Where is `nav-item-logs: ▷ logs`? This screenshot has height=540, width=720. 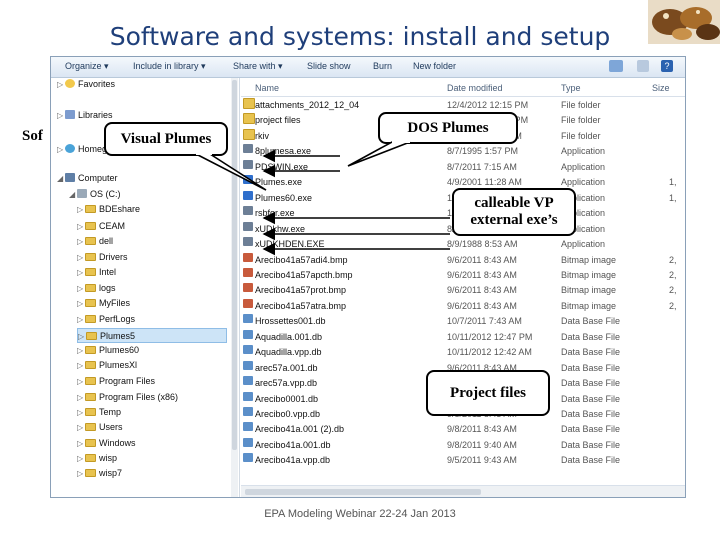
nav-item-logs: ▷ logs is located at coordinates (96, 288).